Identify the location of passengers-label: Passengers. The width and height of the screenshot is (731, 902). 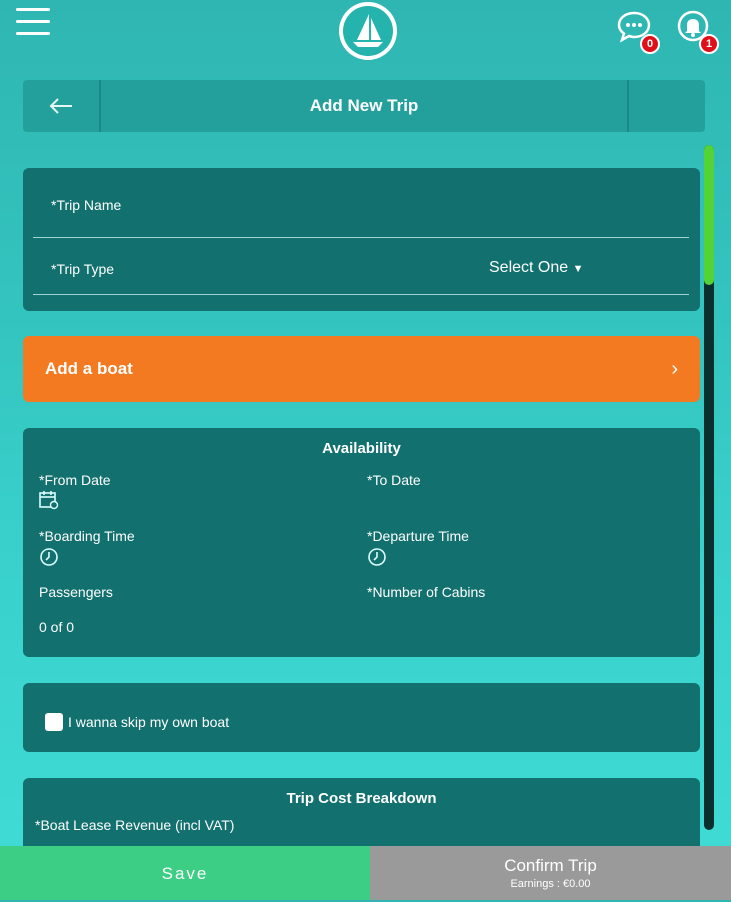
(76, 592).